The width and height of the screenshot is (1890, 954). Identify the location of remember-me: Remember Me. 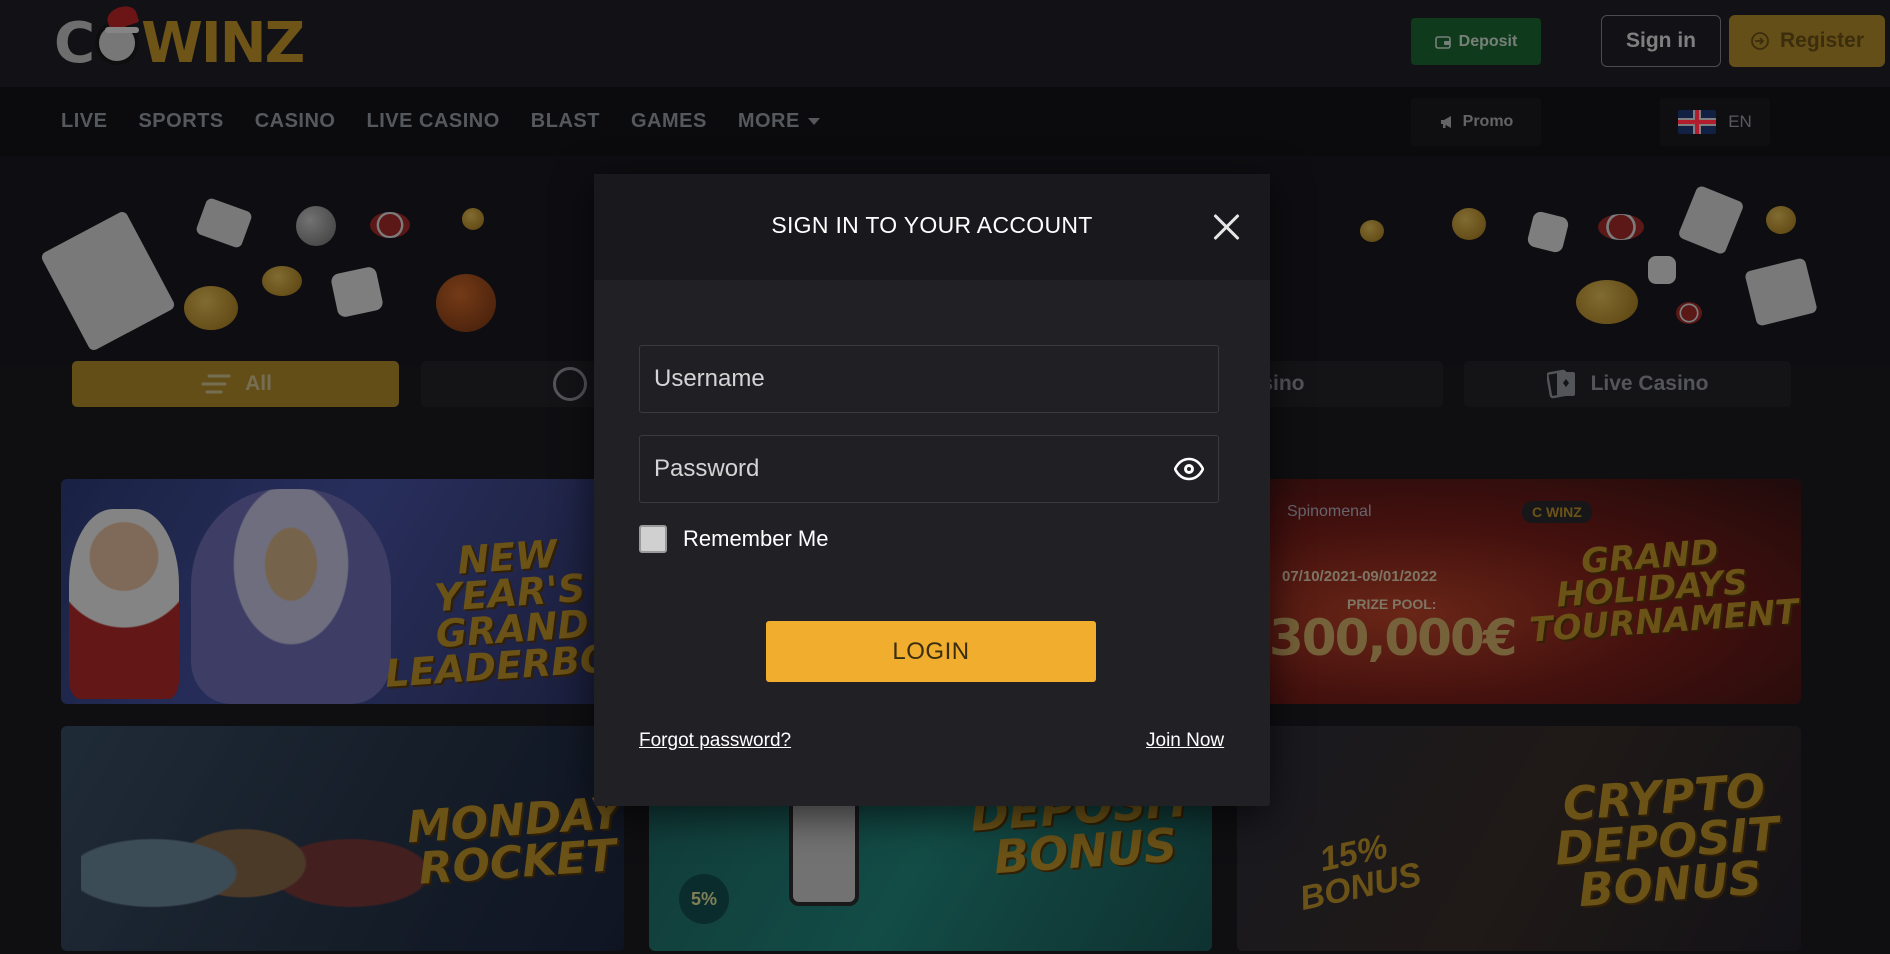
(733, 539).